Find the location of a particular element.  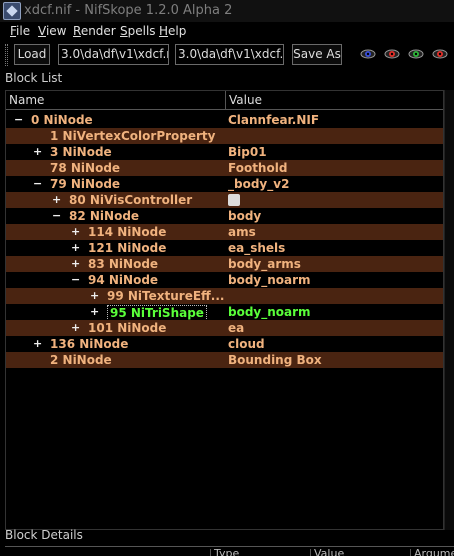

block-name: 0 NiNode is located at coordinates (62, 120).